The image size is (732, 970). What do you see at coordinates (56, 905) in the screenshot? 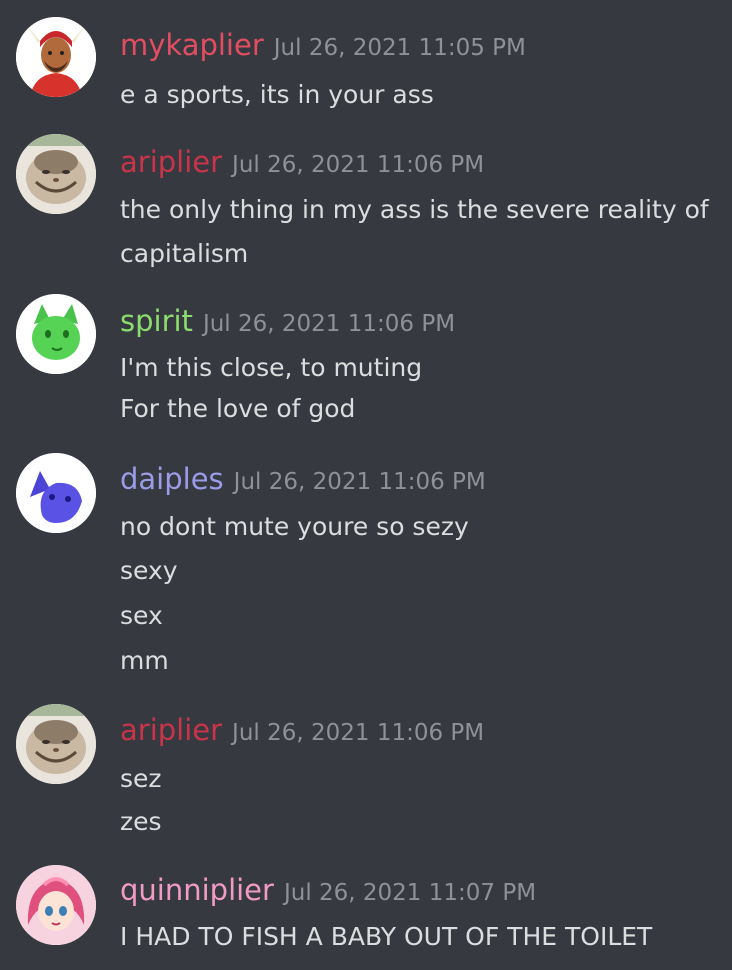
I see `pink-anime-girl-avatar` at bounding box center [56, 905].